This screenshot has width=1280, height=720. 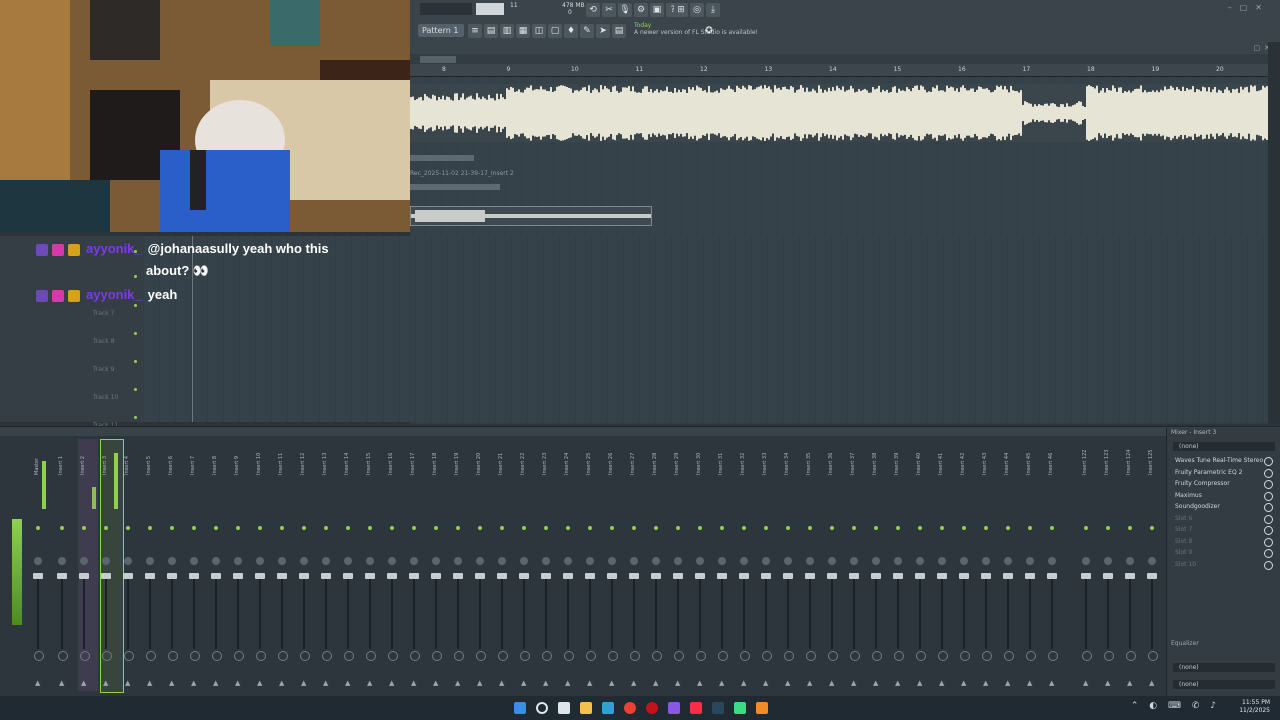 I want to click on mixer-channel: Insert 37 ▲, so click(x=854, y=564).